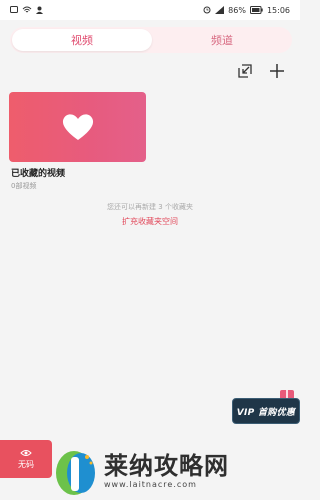 The height and width of the screenshot is (500, 320). I want to click on tab-videos: 视频, so click(82, 40).